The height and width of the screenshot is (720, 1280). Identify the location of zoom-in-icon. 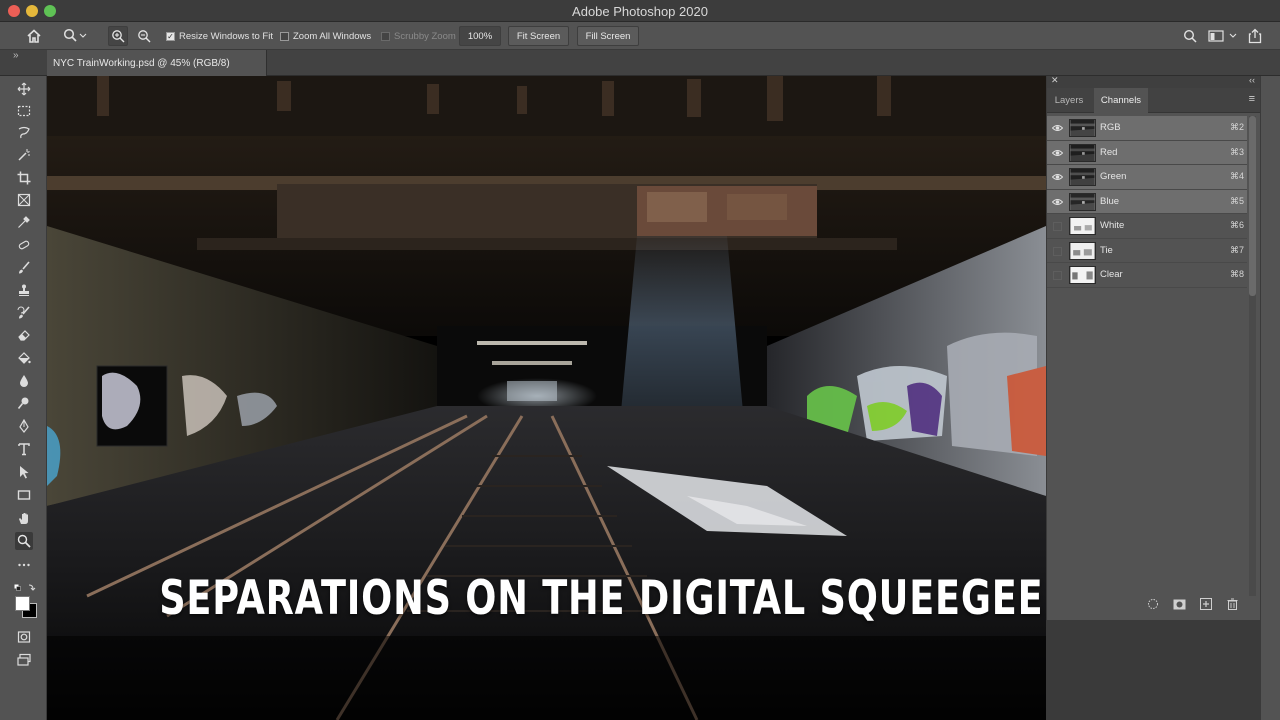
(118, 36).